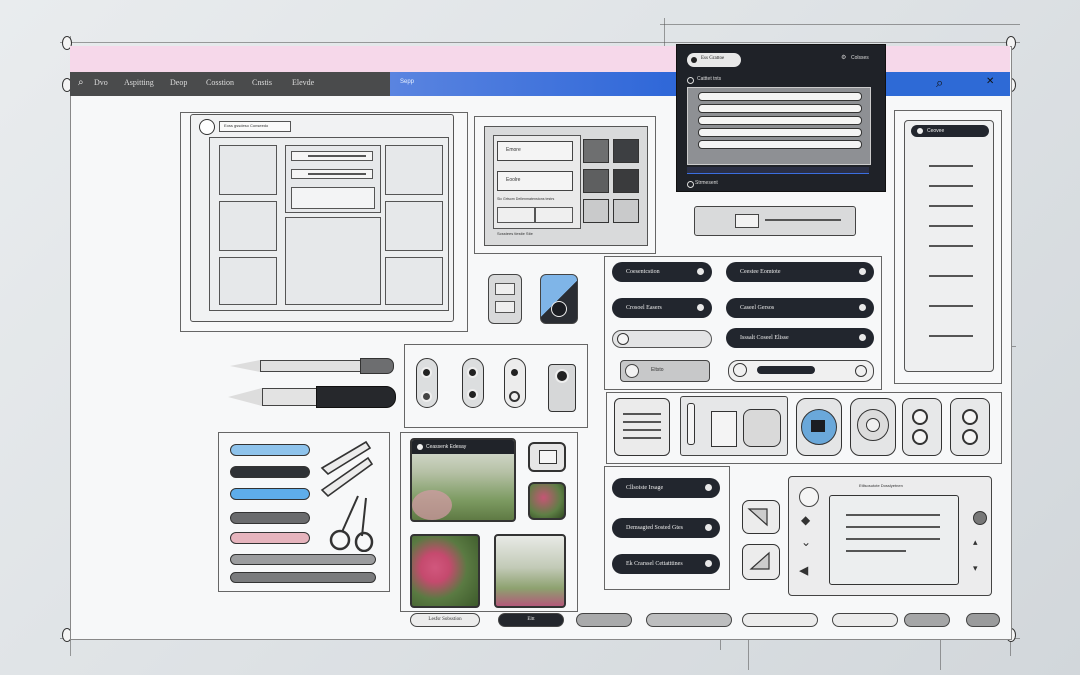  I want to click on text-card, so click(642, 427).